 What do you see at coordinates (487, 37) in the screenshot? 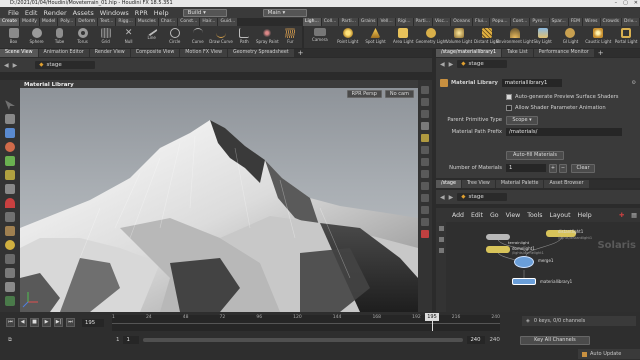
I see `tool-distant-light: Distant Light` at bounding box center [487, 37].